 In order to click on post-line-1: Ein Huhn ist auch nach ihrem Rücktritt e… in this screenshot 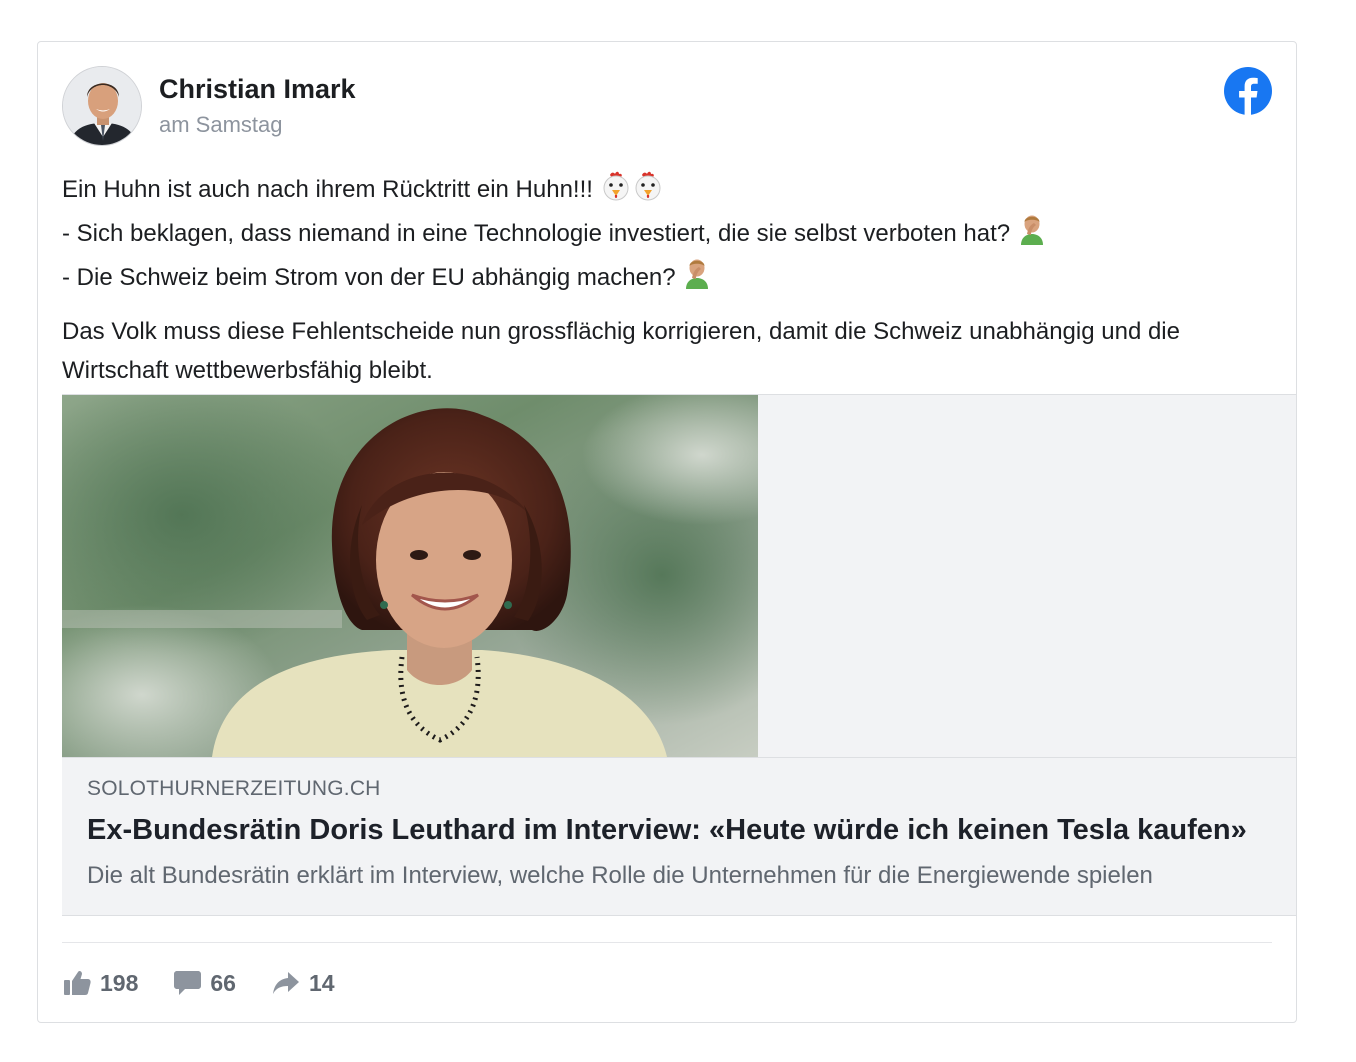, I will do `click(668, 191)`.